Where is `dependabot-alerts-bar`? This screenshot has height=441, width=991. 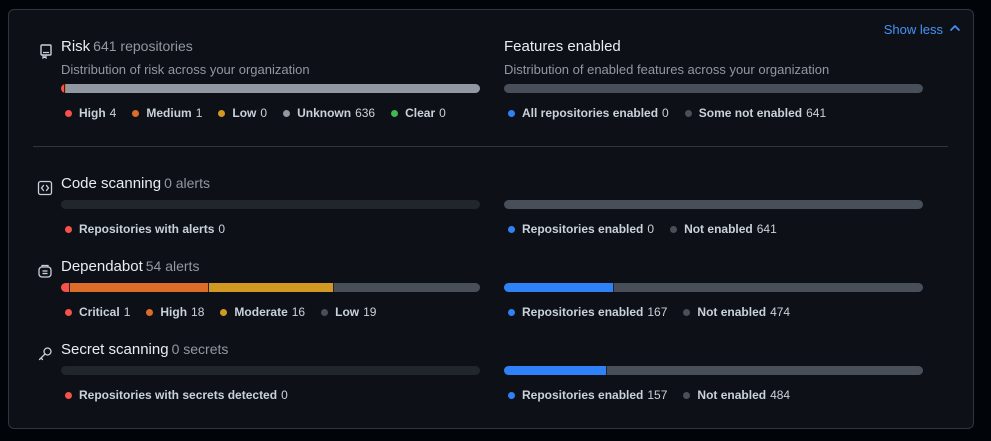 dependabot-alerts-bar is located at coordinates (270, 287).